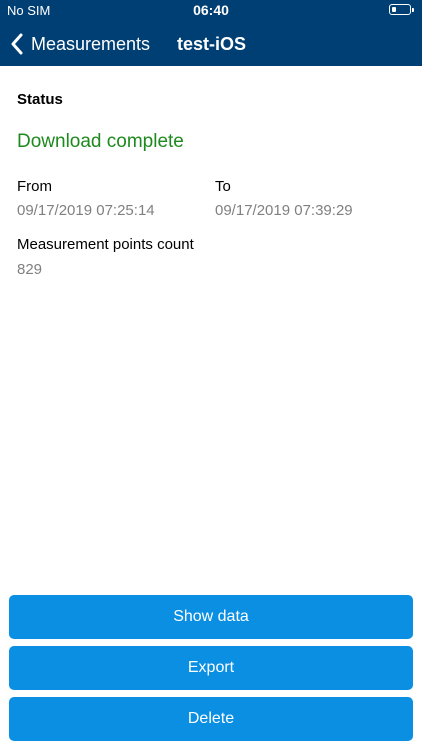 The width and height of the screenshot is (422, 750). I want to click on status-time: 06:40, so click(211, 10).